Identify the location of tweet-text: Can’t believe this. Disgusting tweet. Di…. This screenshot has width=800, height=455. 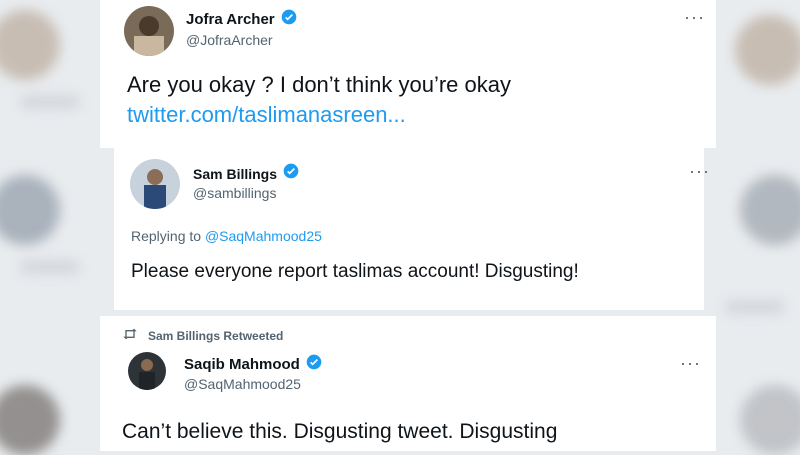
(340, 431).